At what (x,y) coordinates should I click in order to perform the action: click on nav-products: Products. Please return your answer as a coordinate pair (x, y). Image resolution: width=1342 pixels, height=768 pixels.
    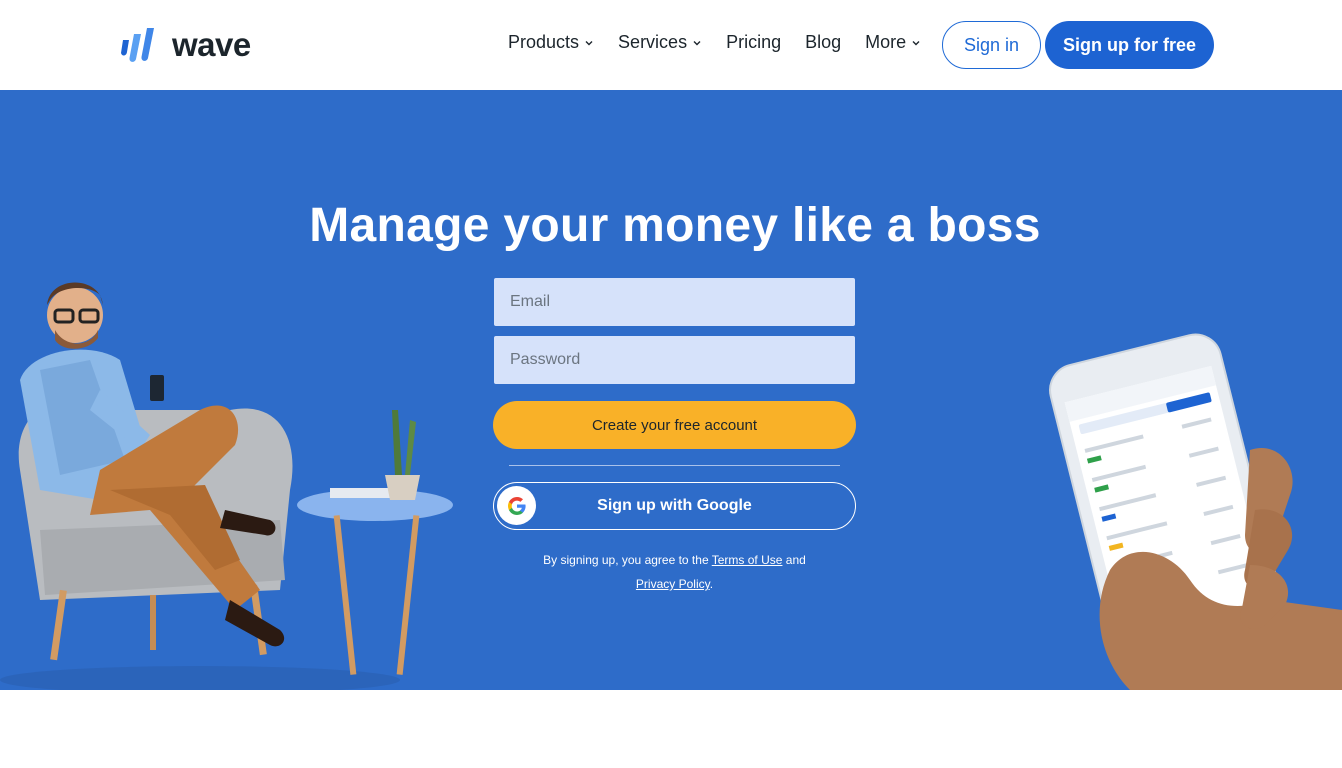
    Looking at the image, I should click on (551, 42).